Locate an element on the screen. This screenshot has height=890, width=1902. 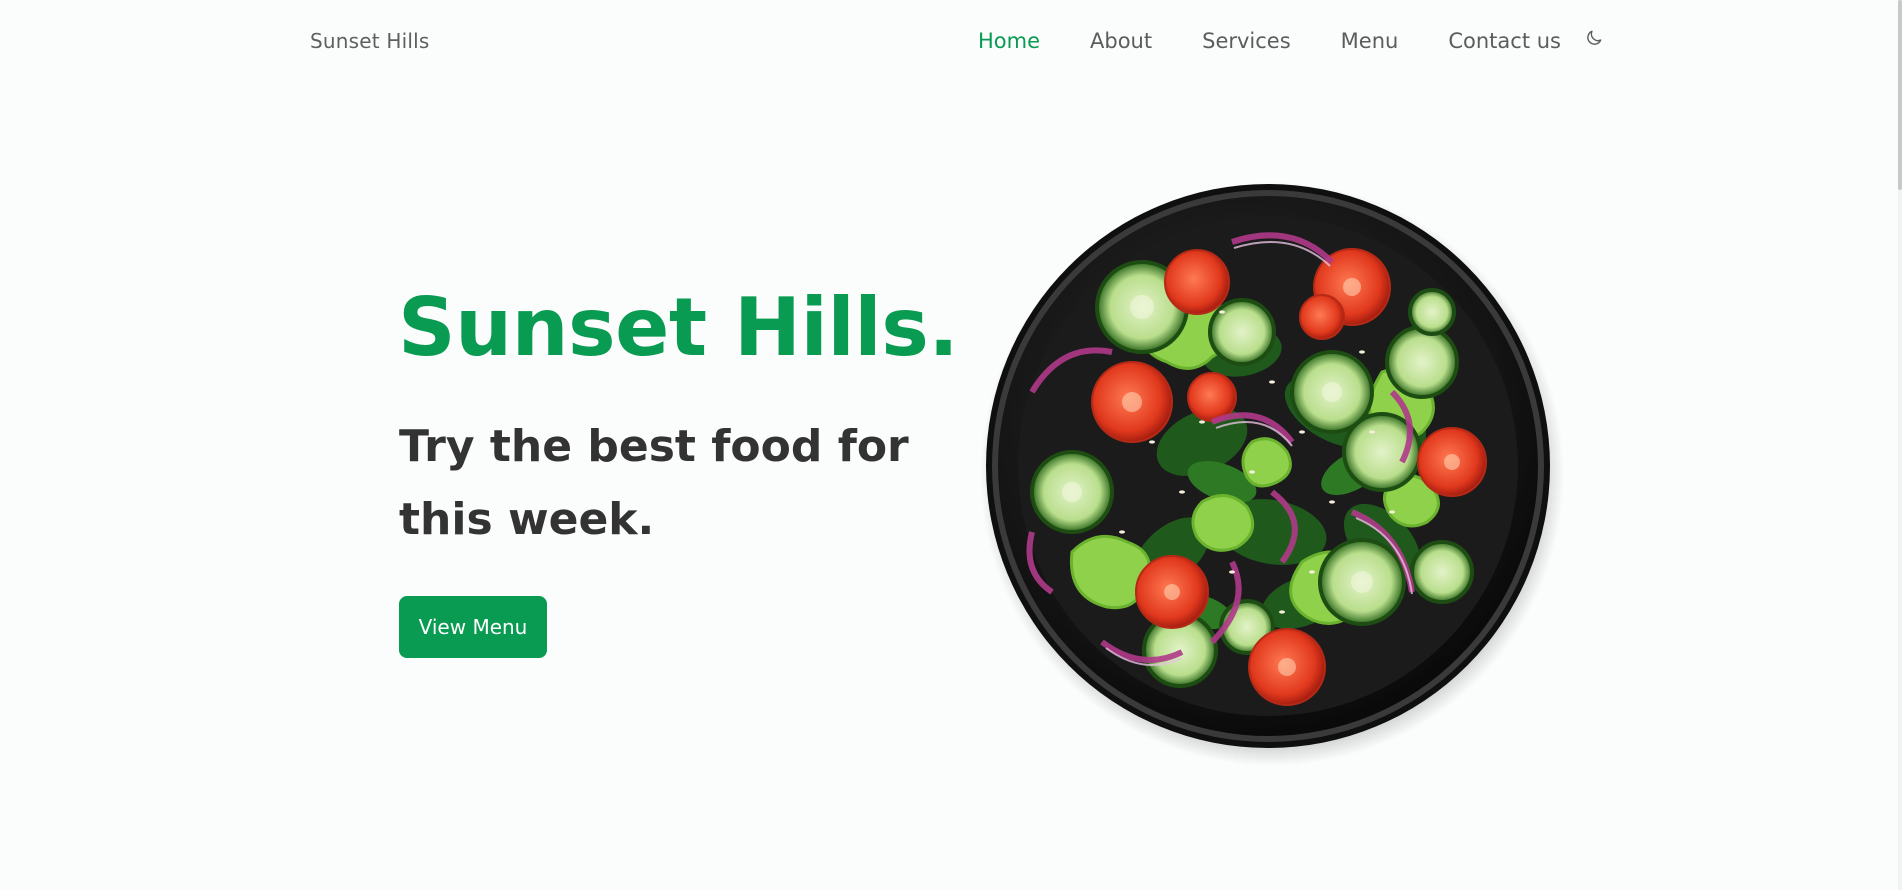
main-nav: Home About Services Menu Contact us is located at coordinates (1292, 41).